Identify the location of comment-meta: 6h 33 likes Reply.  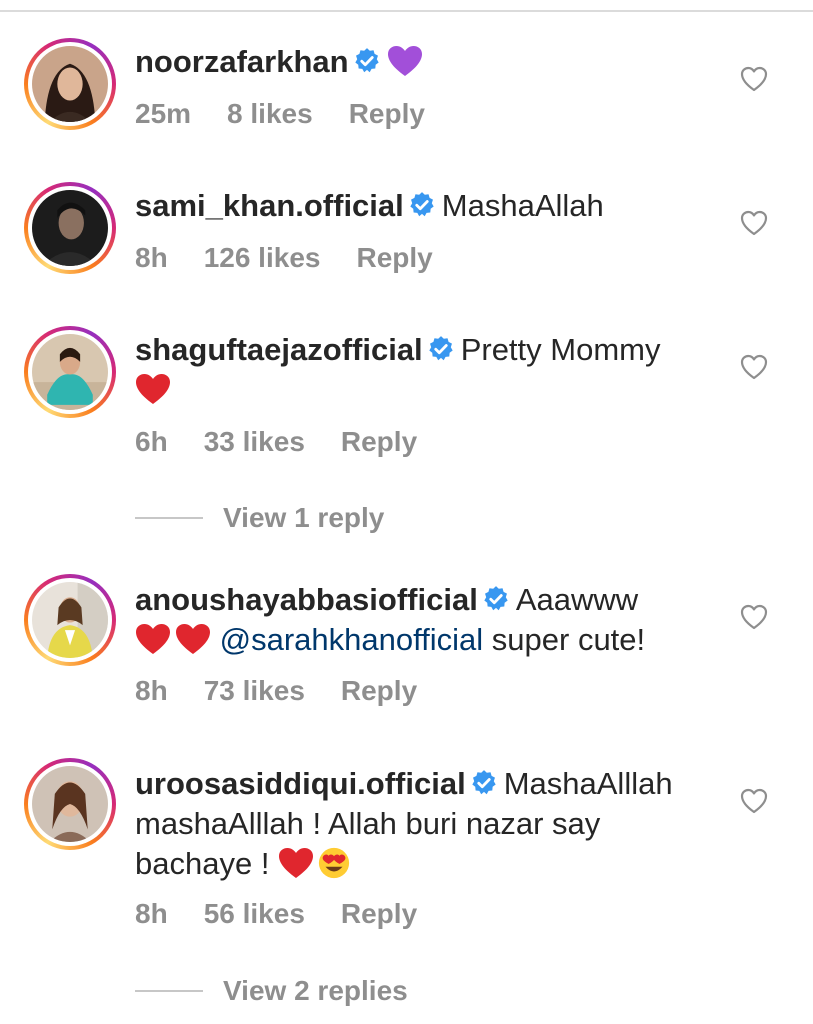
(294, 442).